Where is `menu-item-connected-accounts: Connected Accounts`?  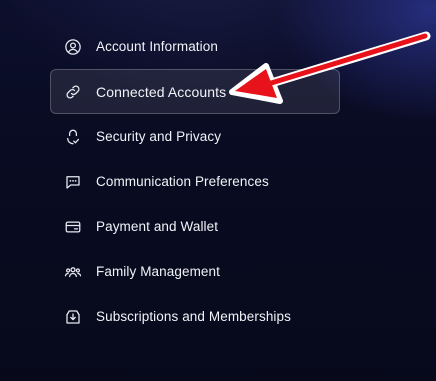 menu-item-connected-accounts: Connected Accounts is located at coordinates (195, 91).